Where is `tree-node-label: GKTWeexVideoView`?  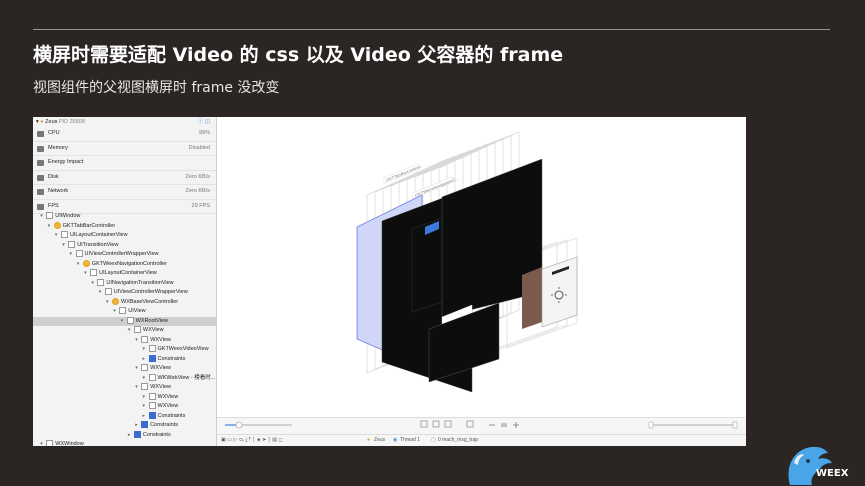 tree-node-label: GKTWeexVideoView is located at coordinates (183, 349).